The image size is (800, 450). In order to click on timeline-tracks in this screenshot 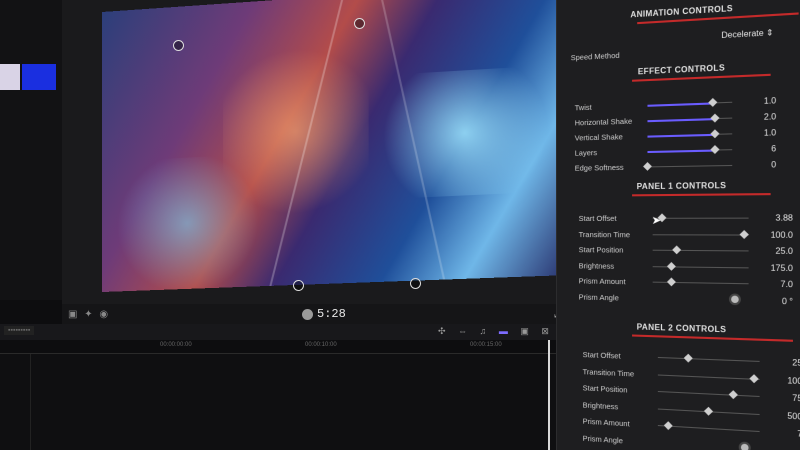, I will do `click(280, 402)`.